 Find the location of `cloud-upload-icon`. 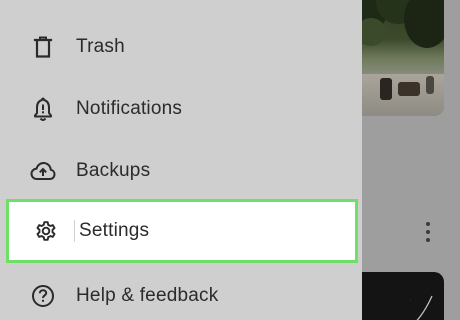

cloud-upload-icon is located at coordinates (43, 171).